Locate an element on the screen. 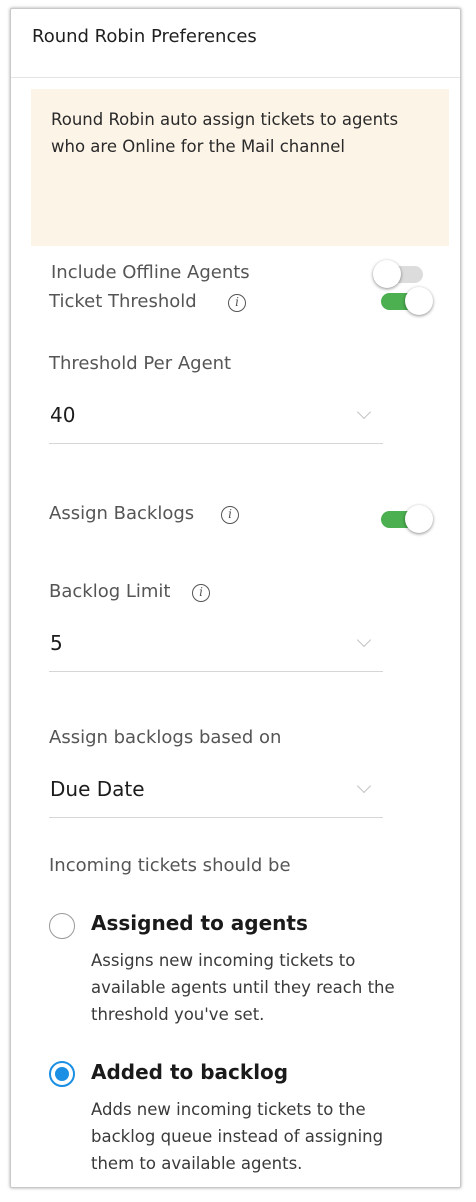  info-line: who are Online for the Mail channel is located at coordinates (198, 146).